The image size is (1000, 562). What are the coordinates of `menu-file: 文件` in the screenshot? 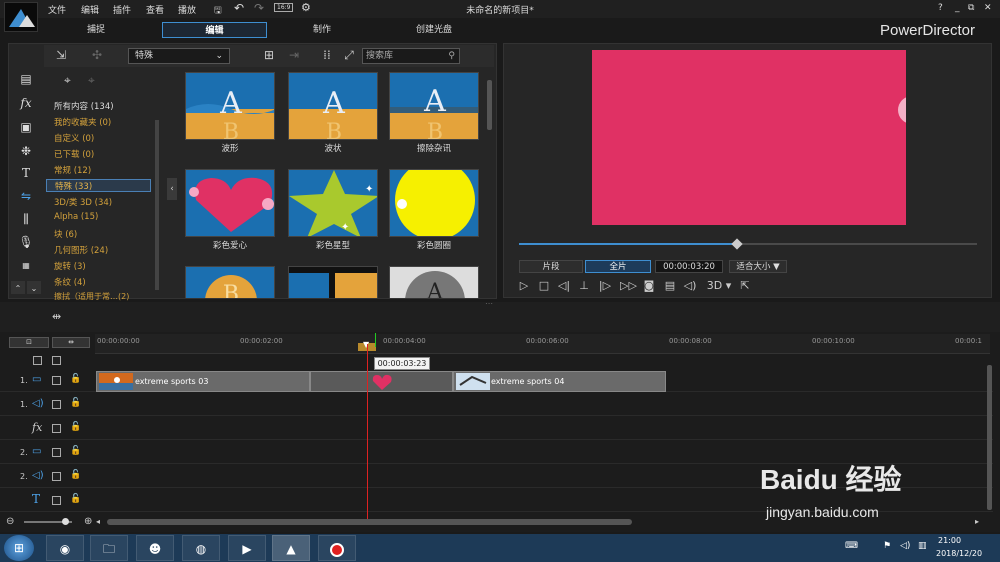 It's located at (57, 9).